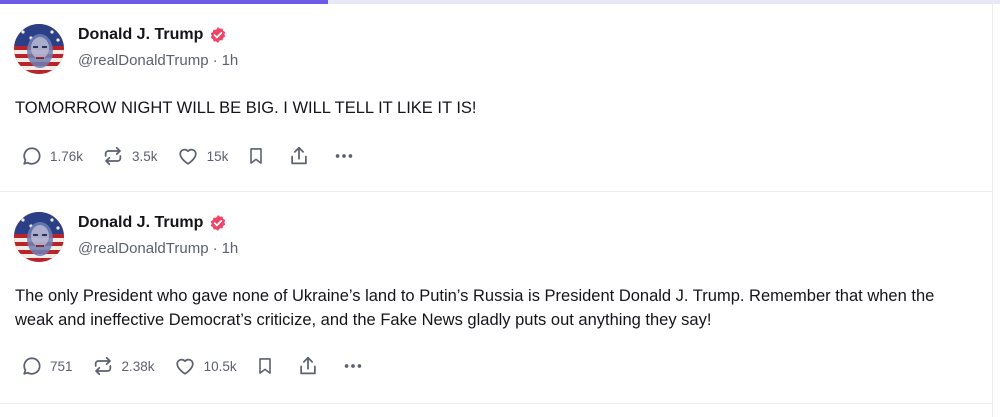  I want to click on like-button: 15k, so click(202, 156).